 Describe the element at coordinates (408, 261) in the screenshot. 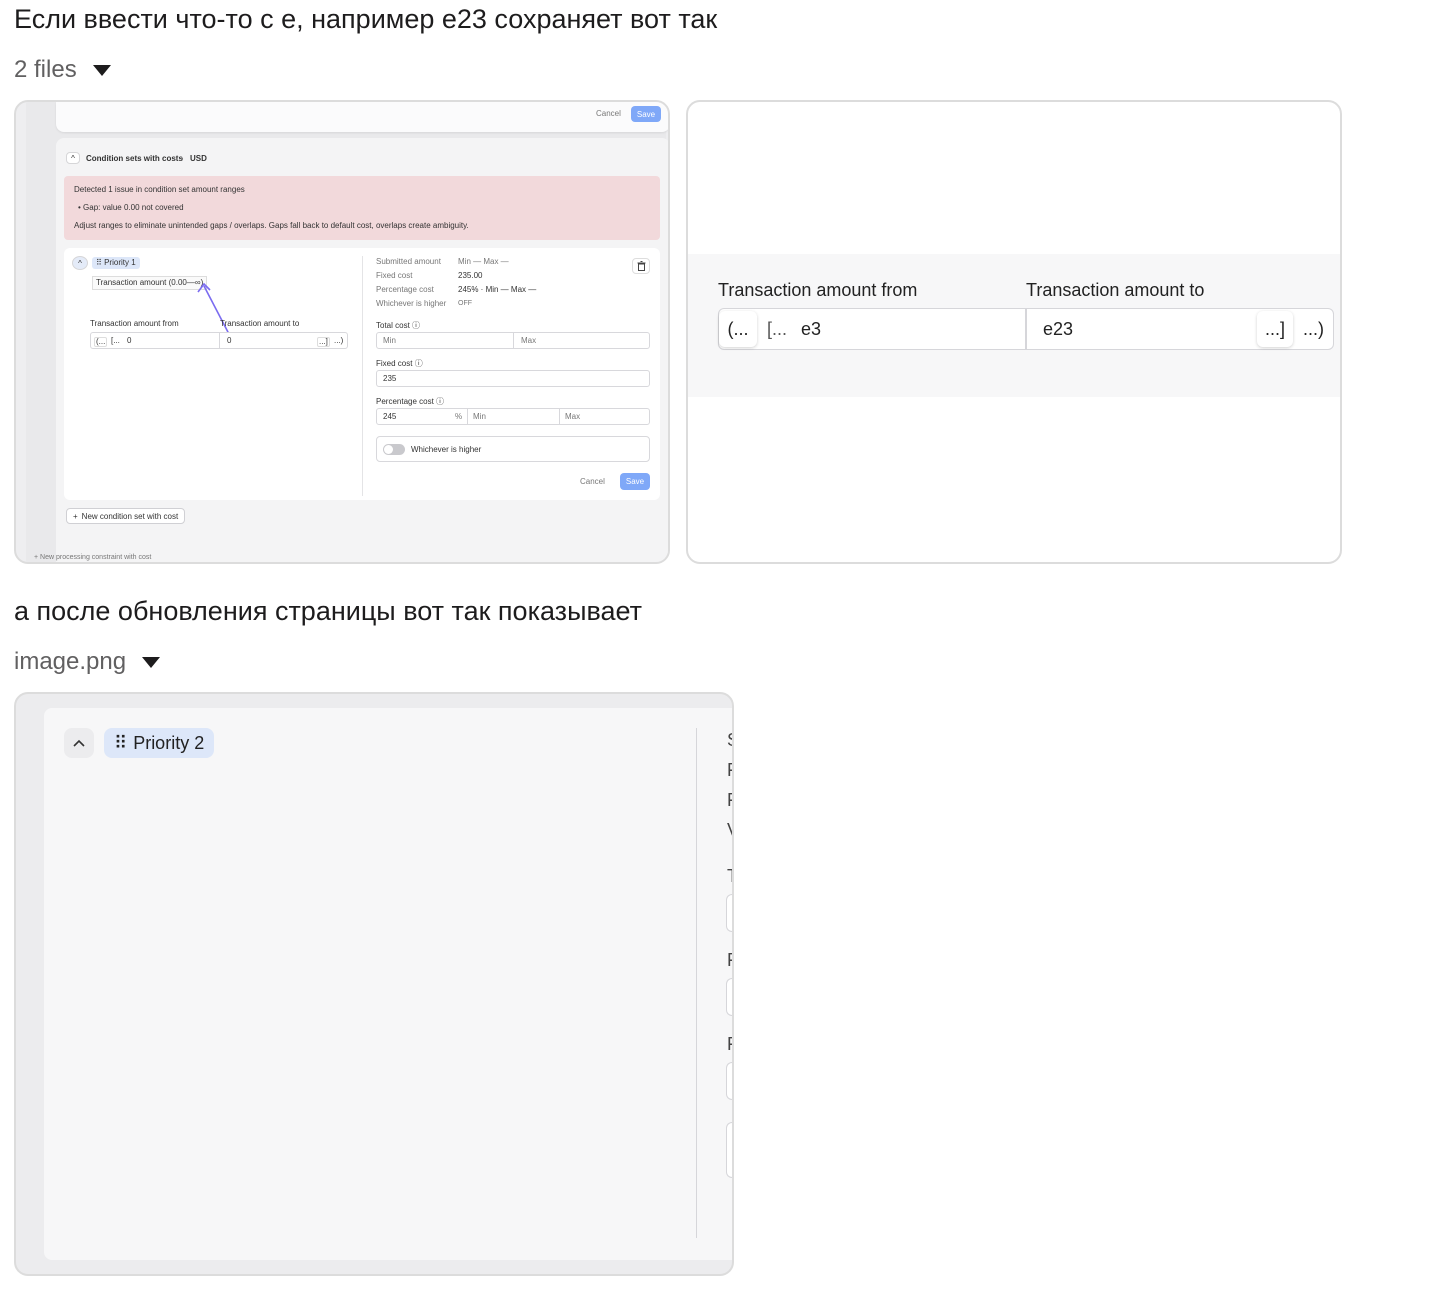

I see `summary-submitted-label: Submitted amount` at that location.